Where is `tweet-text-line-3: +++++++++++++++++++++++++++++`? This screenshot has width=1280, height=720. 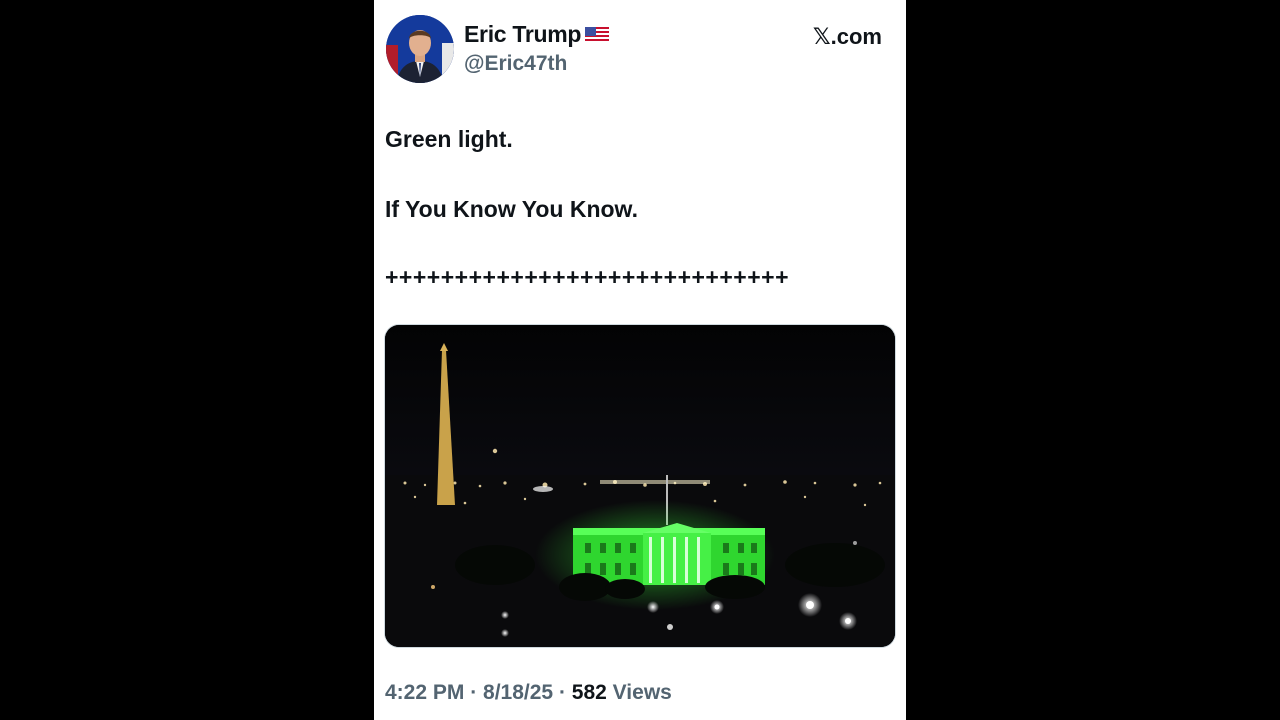
tweet-text-line-3: +++++++++++++++++++++++++++++ is located at coordinates (587, 277).